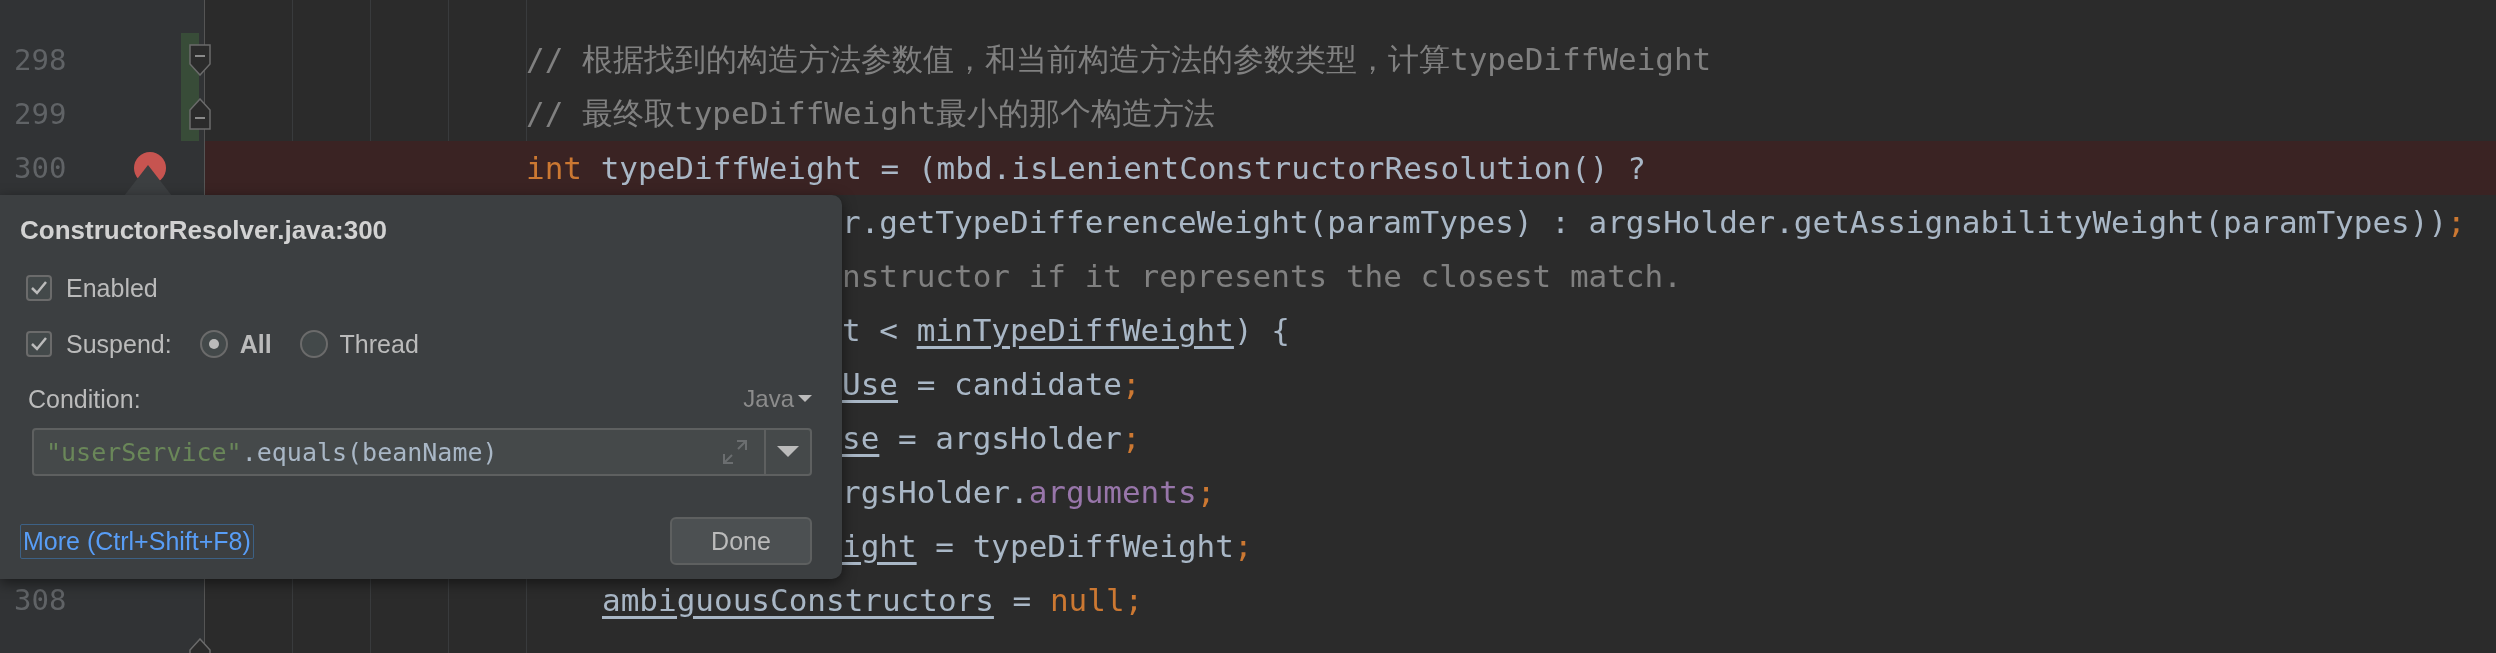  I want to click on suspend-checkbox, so click(39, 344).